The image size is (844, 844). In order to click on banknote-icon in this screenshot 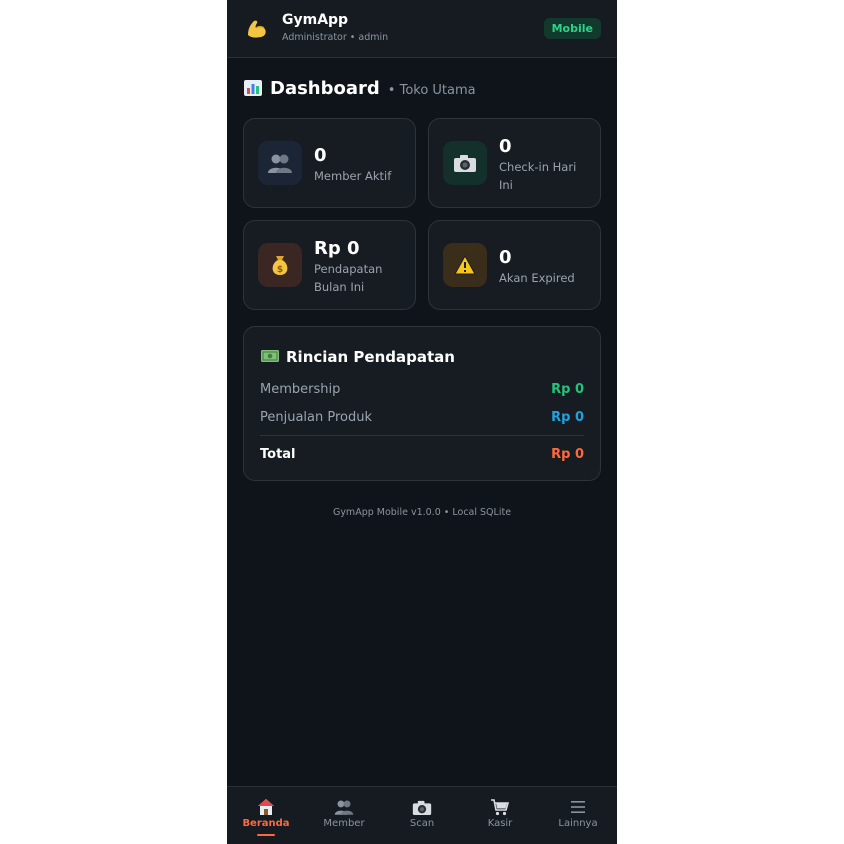, I will do `click(270, 356)`.